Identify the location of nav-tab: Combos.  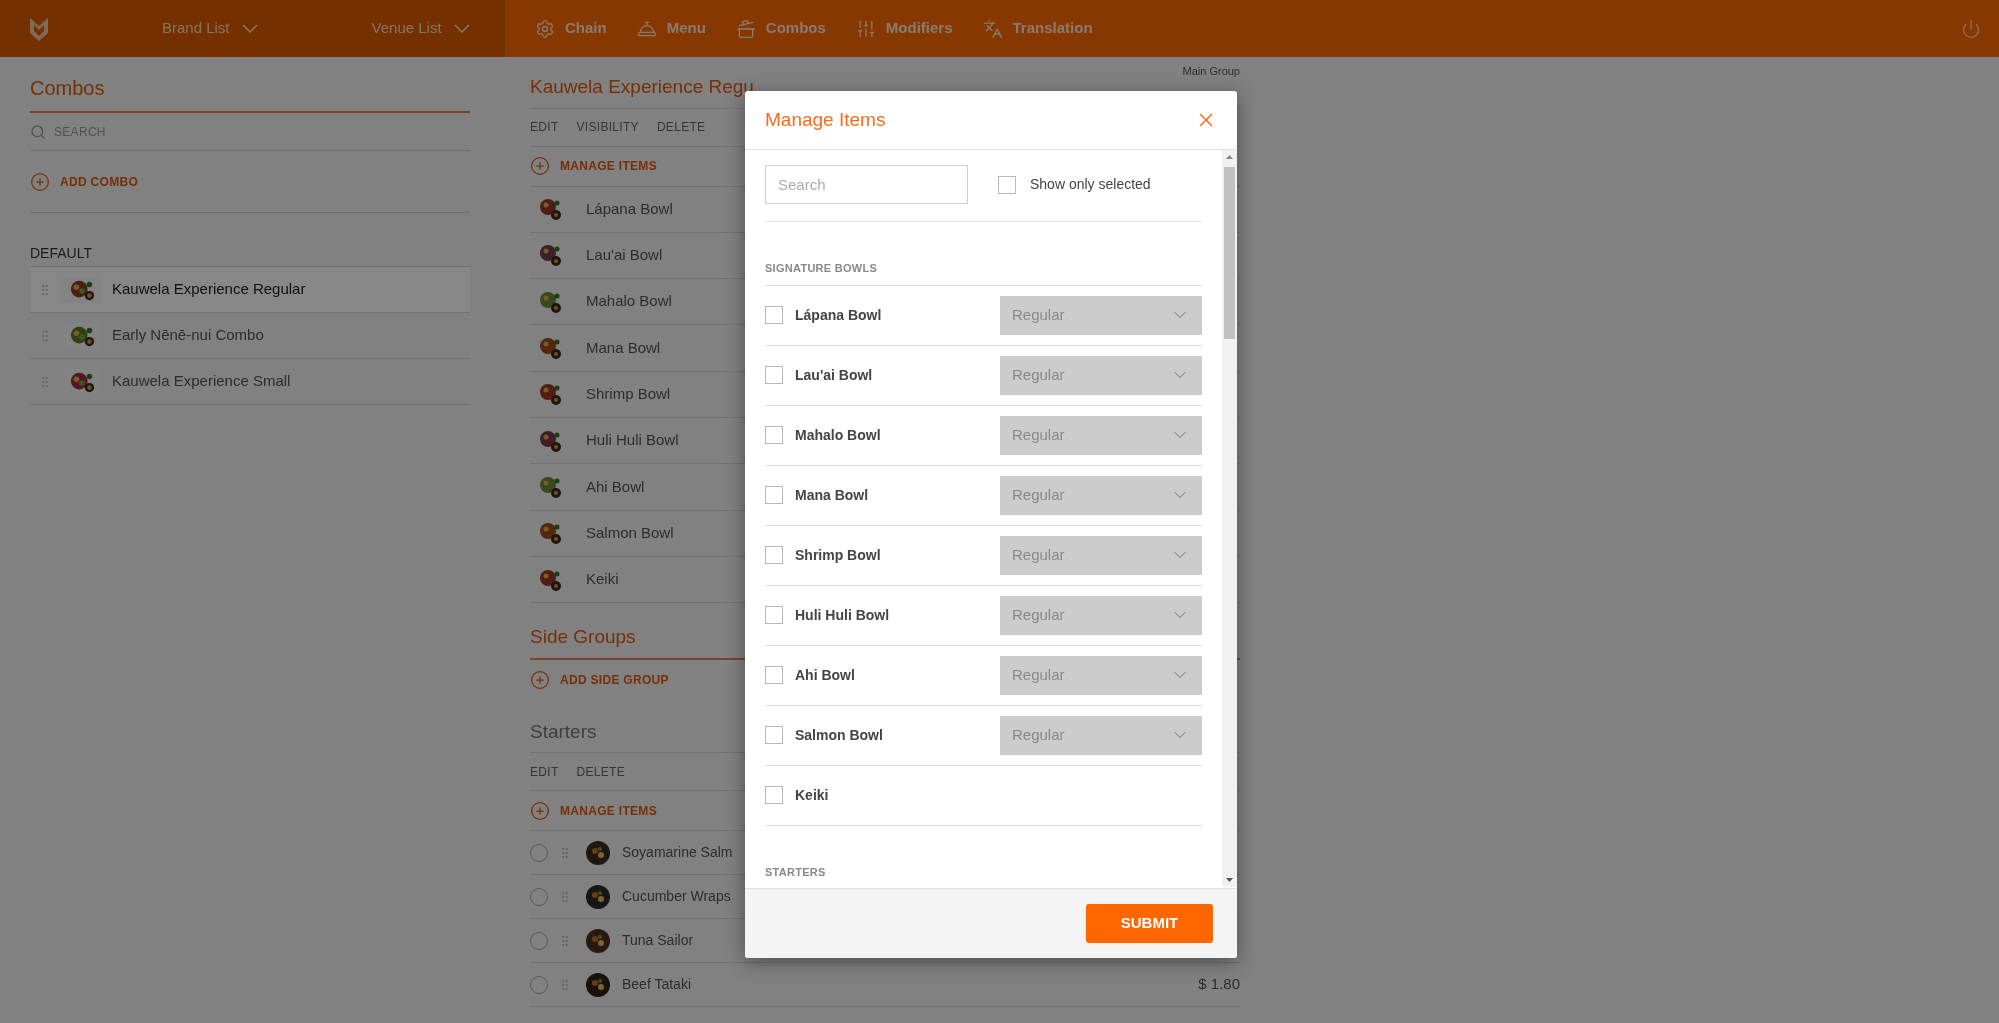
(780, 28).